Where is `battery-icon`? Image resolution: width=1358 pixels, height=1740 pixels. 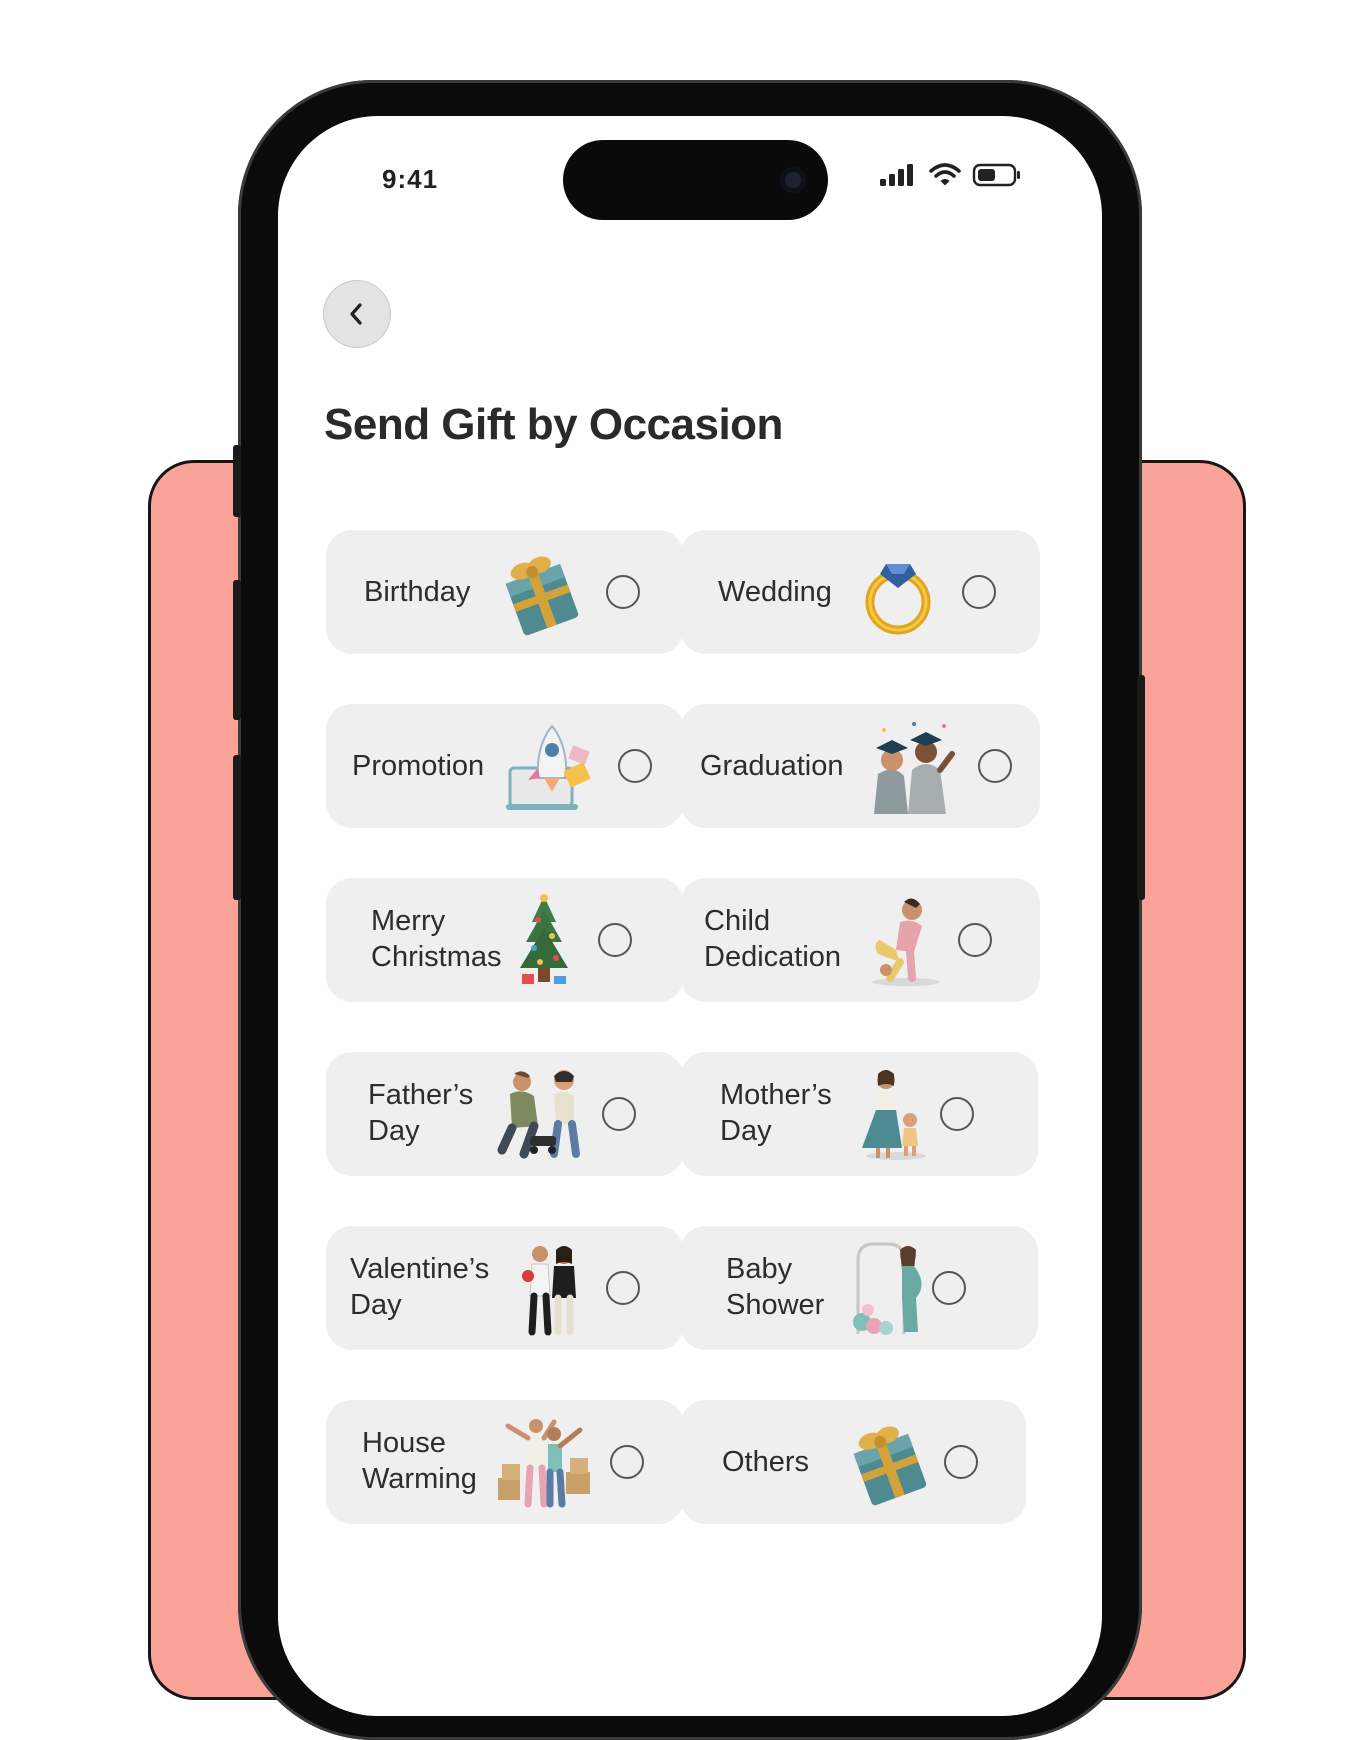
battery-icon is located at coordinates (996, 175).